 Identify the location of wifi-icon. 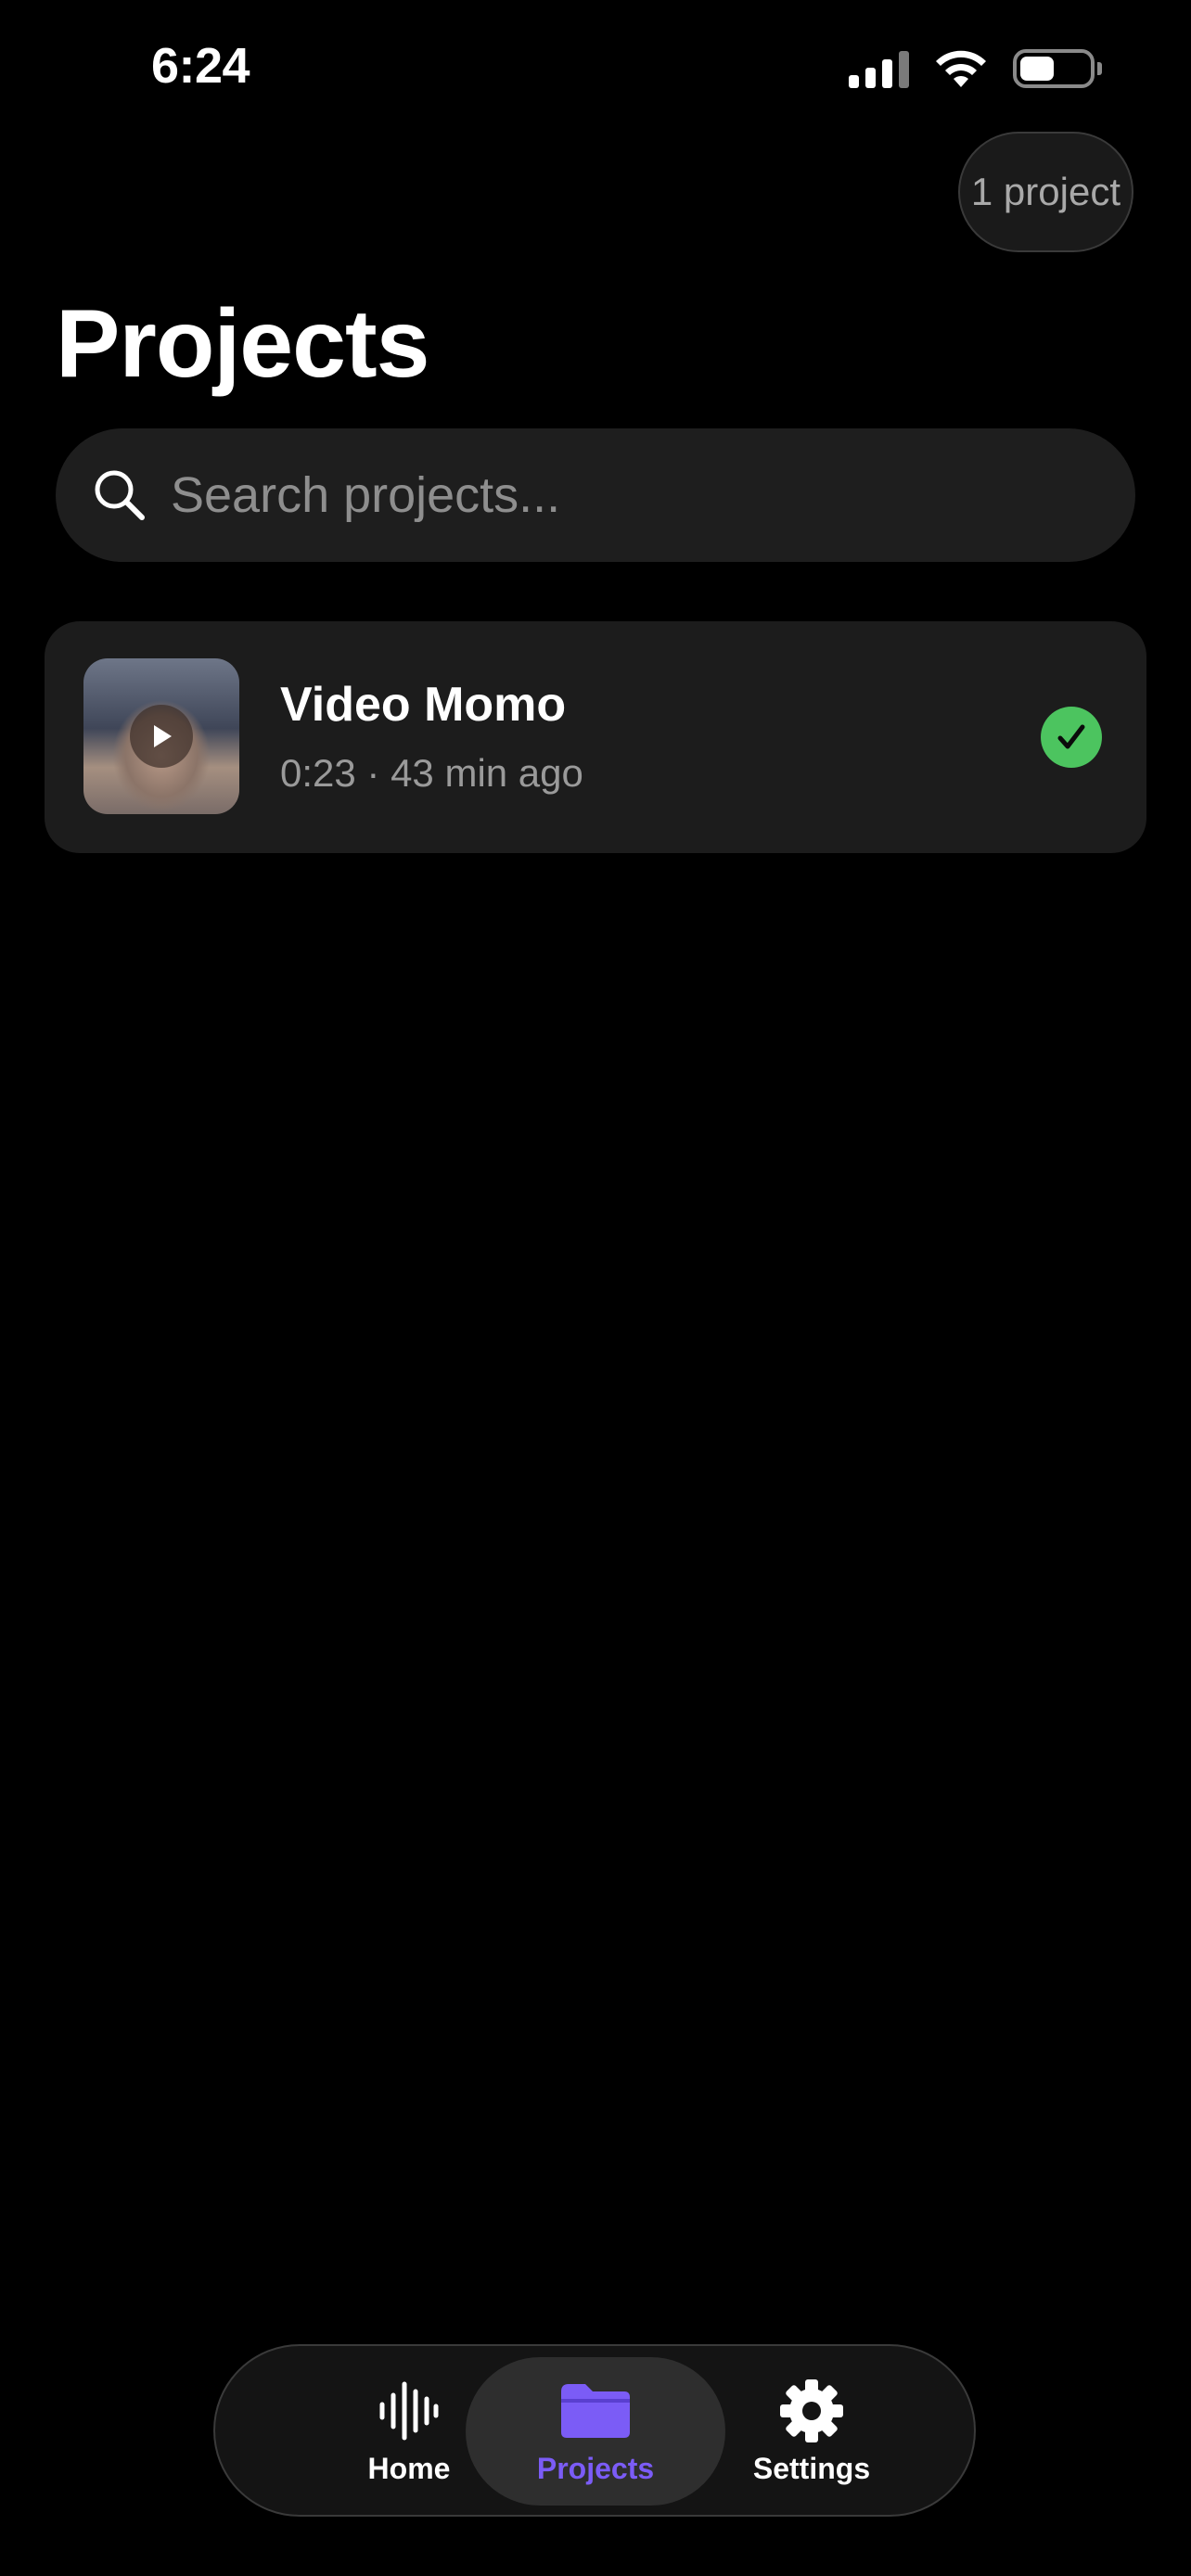
(961, 68).